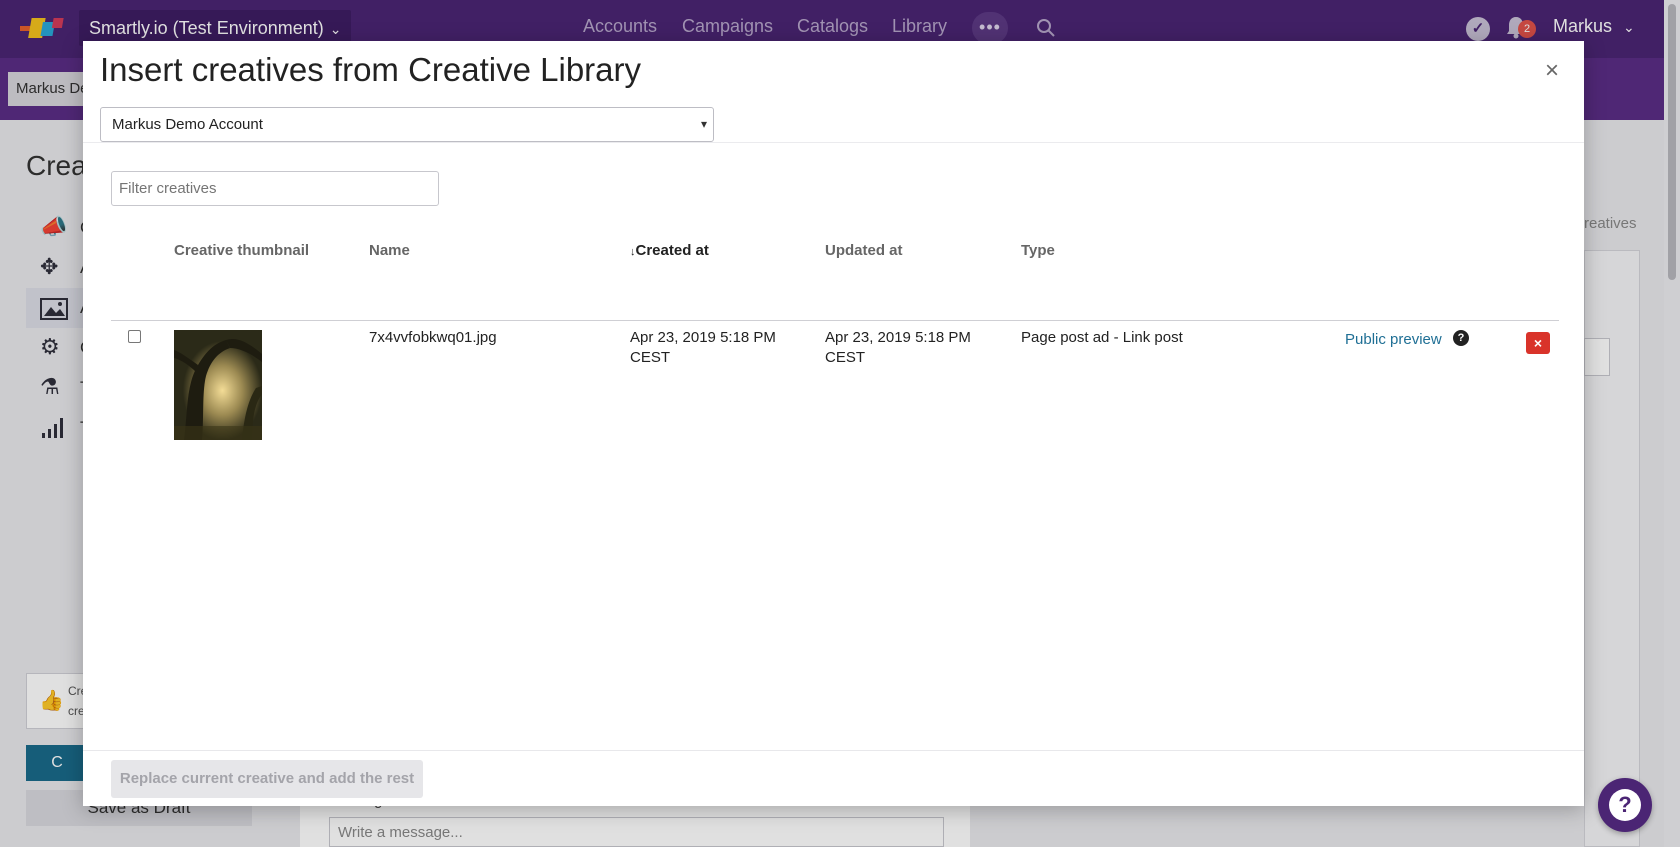 This screenshot has width=1680, height=847. What do you see at coordinates (407, 124) in the screenshot?
I see `account-select: Markus Demo Account ▾` at bounding box center [407, 124].